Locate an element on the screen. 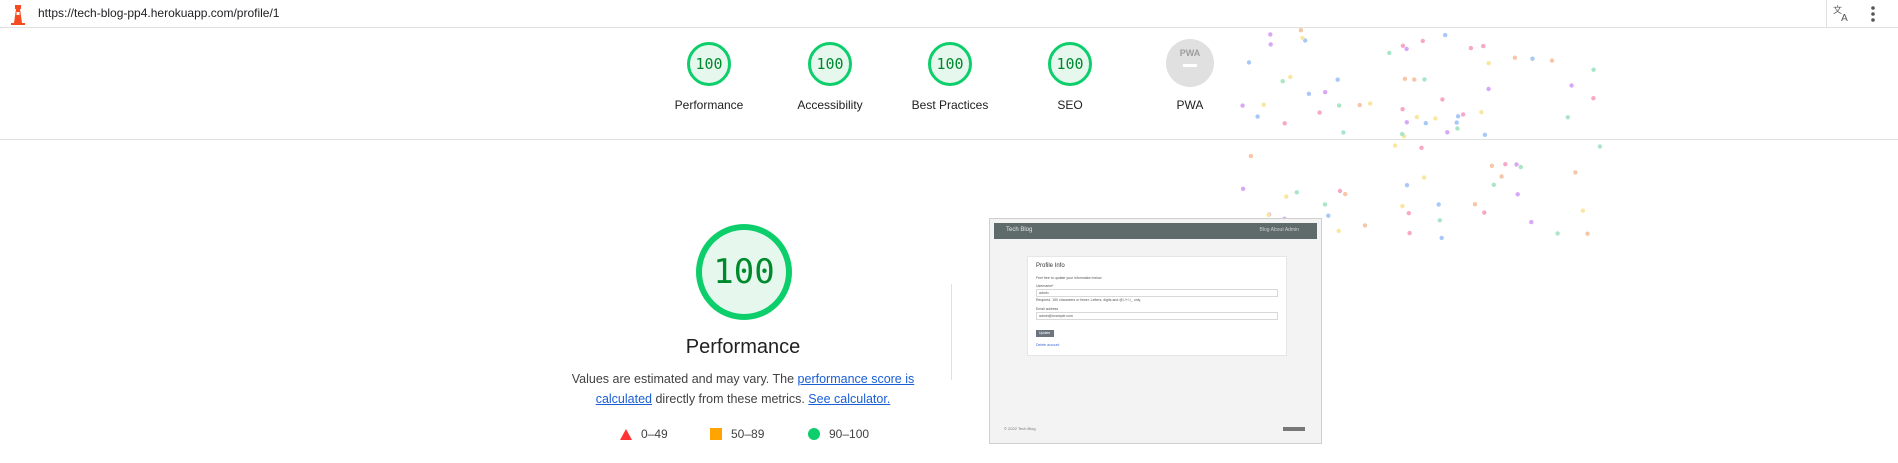  section-divider is located at coordinates (951, 332).